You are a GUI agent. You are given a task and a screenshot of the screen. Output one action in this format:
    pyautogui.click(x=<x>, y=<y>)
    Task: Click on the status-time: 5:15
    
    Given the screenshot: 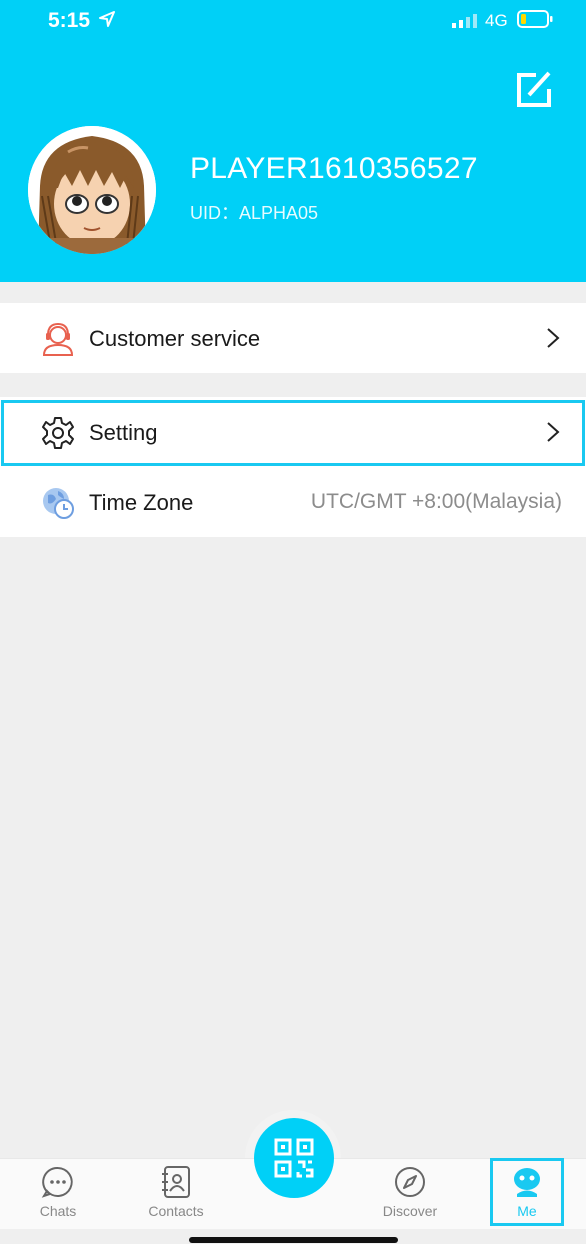 What is the action you would take?
    pyautogui.click(x=69, y=20)
    